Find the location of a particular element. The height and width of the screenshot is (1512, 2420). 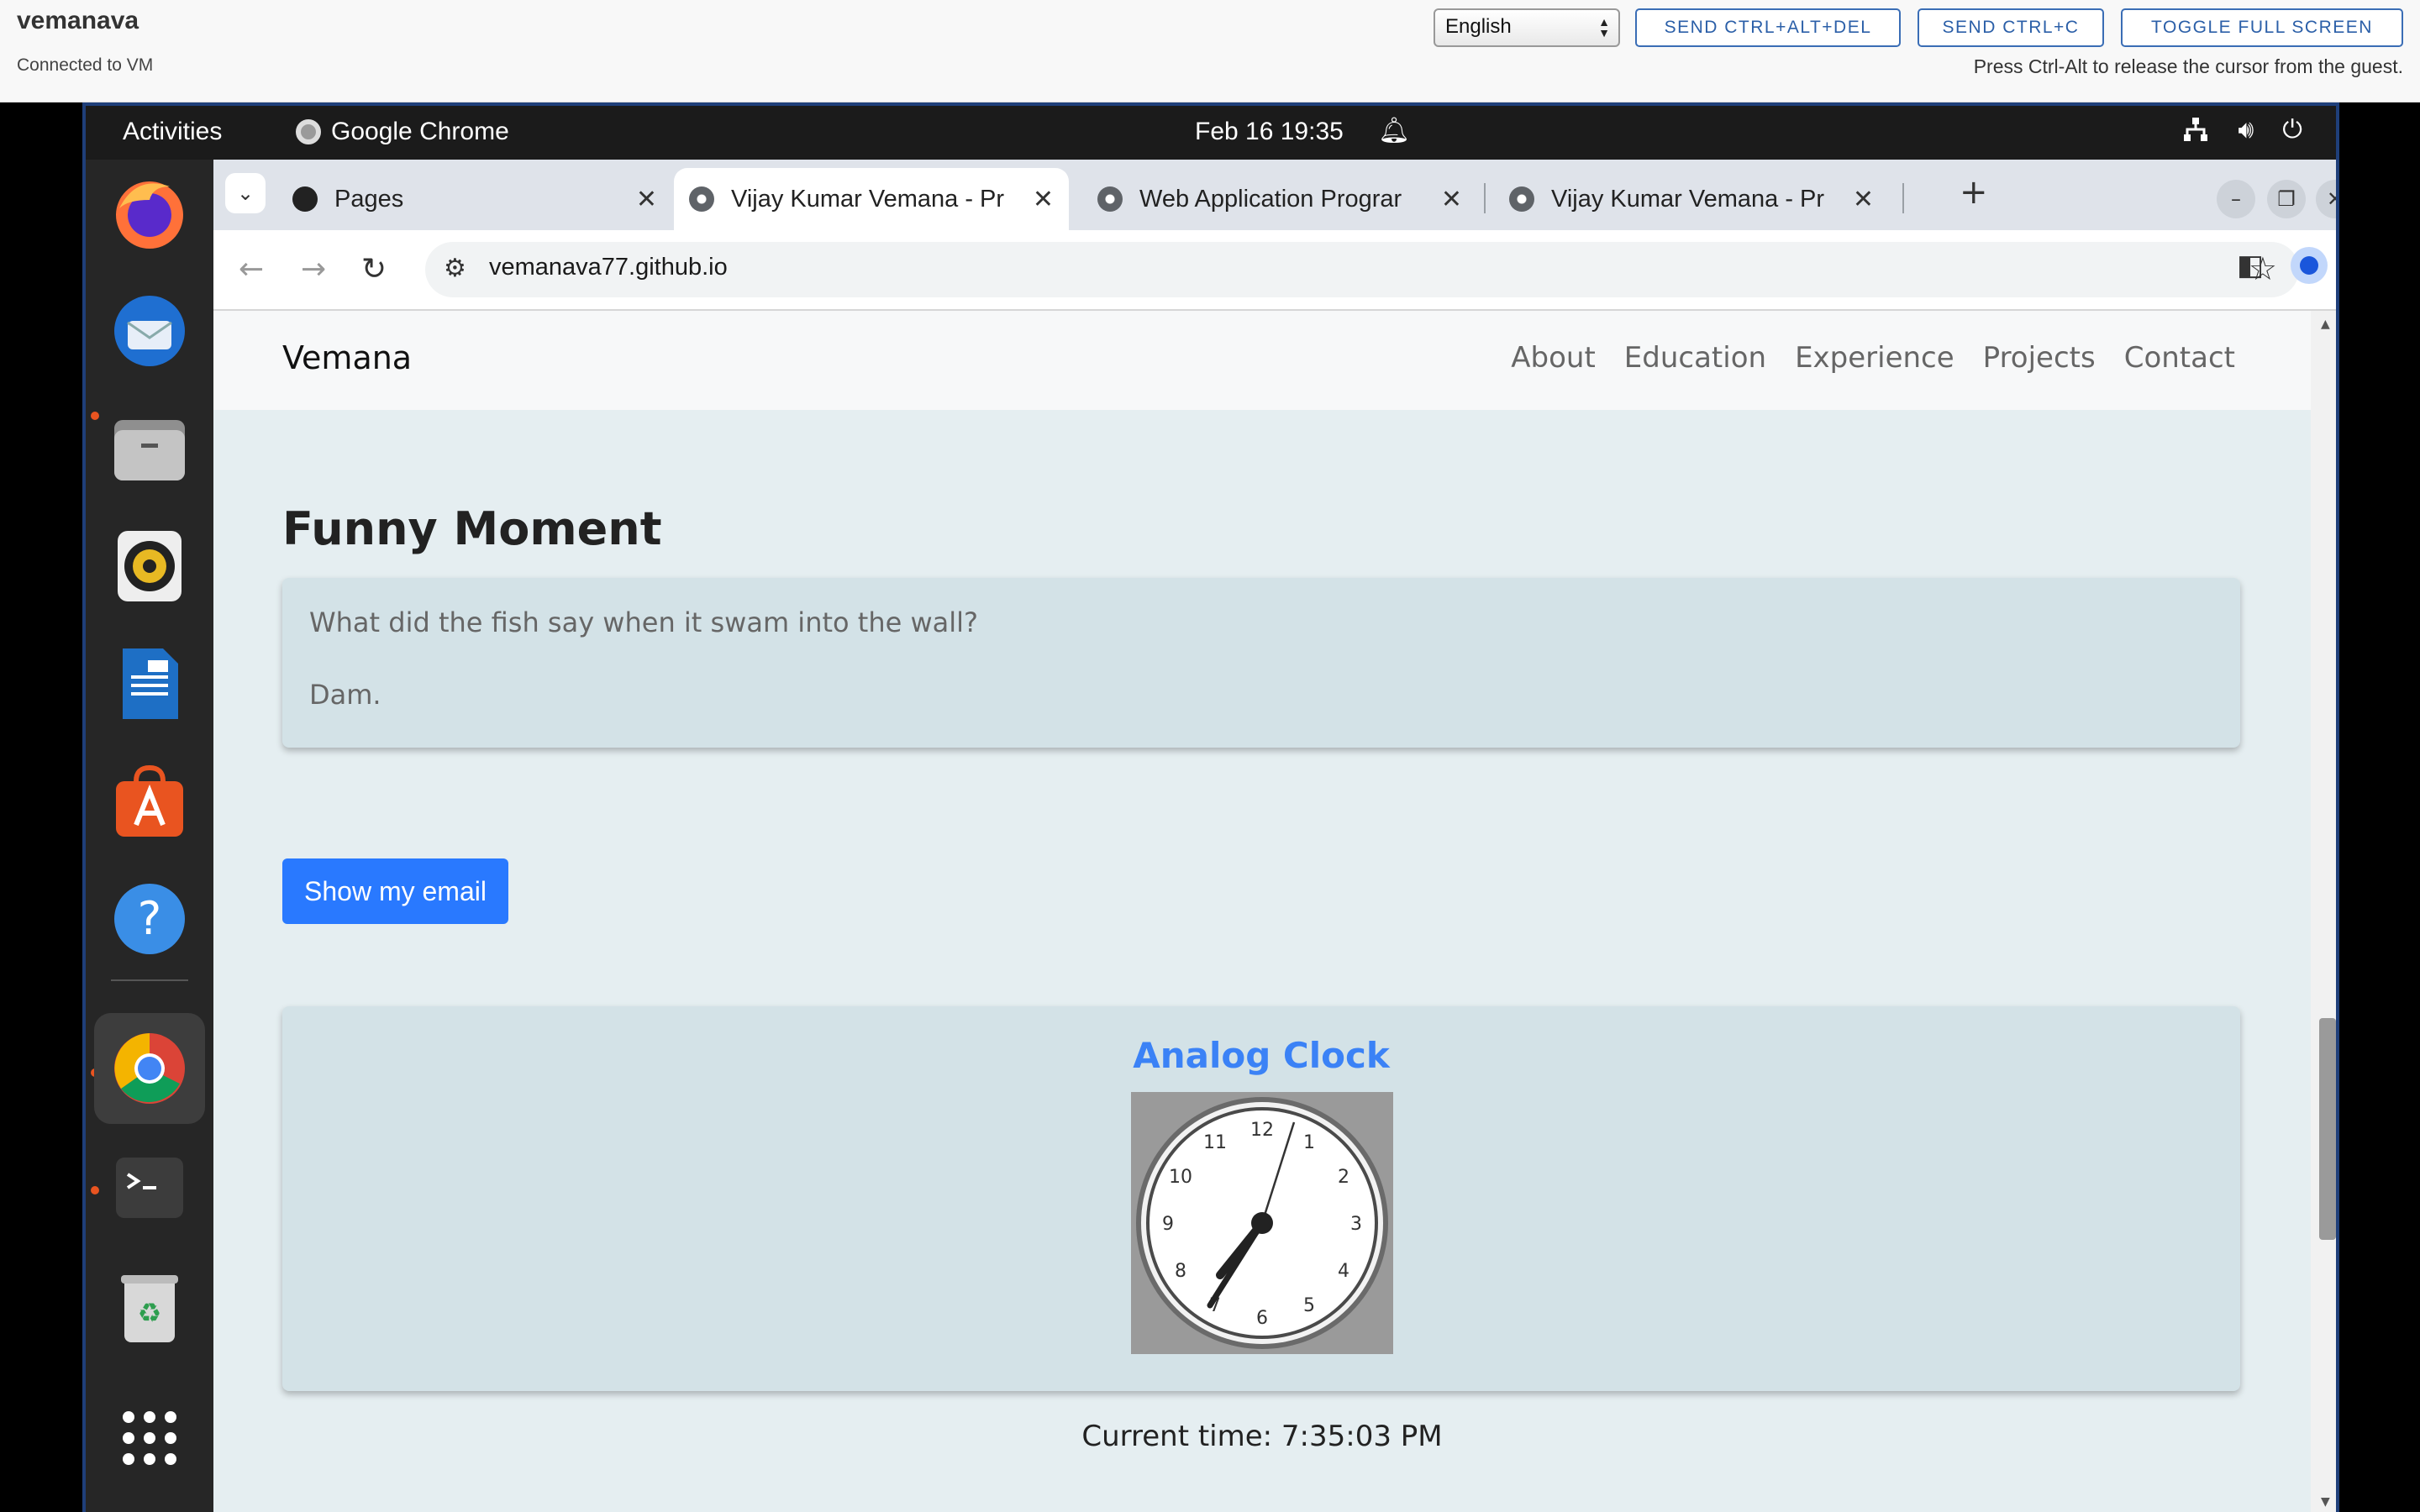

chrome-app-icon is located at coordinates (308, 131).